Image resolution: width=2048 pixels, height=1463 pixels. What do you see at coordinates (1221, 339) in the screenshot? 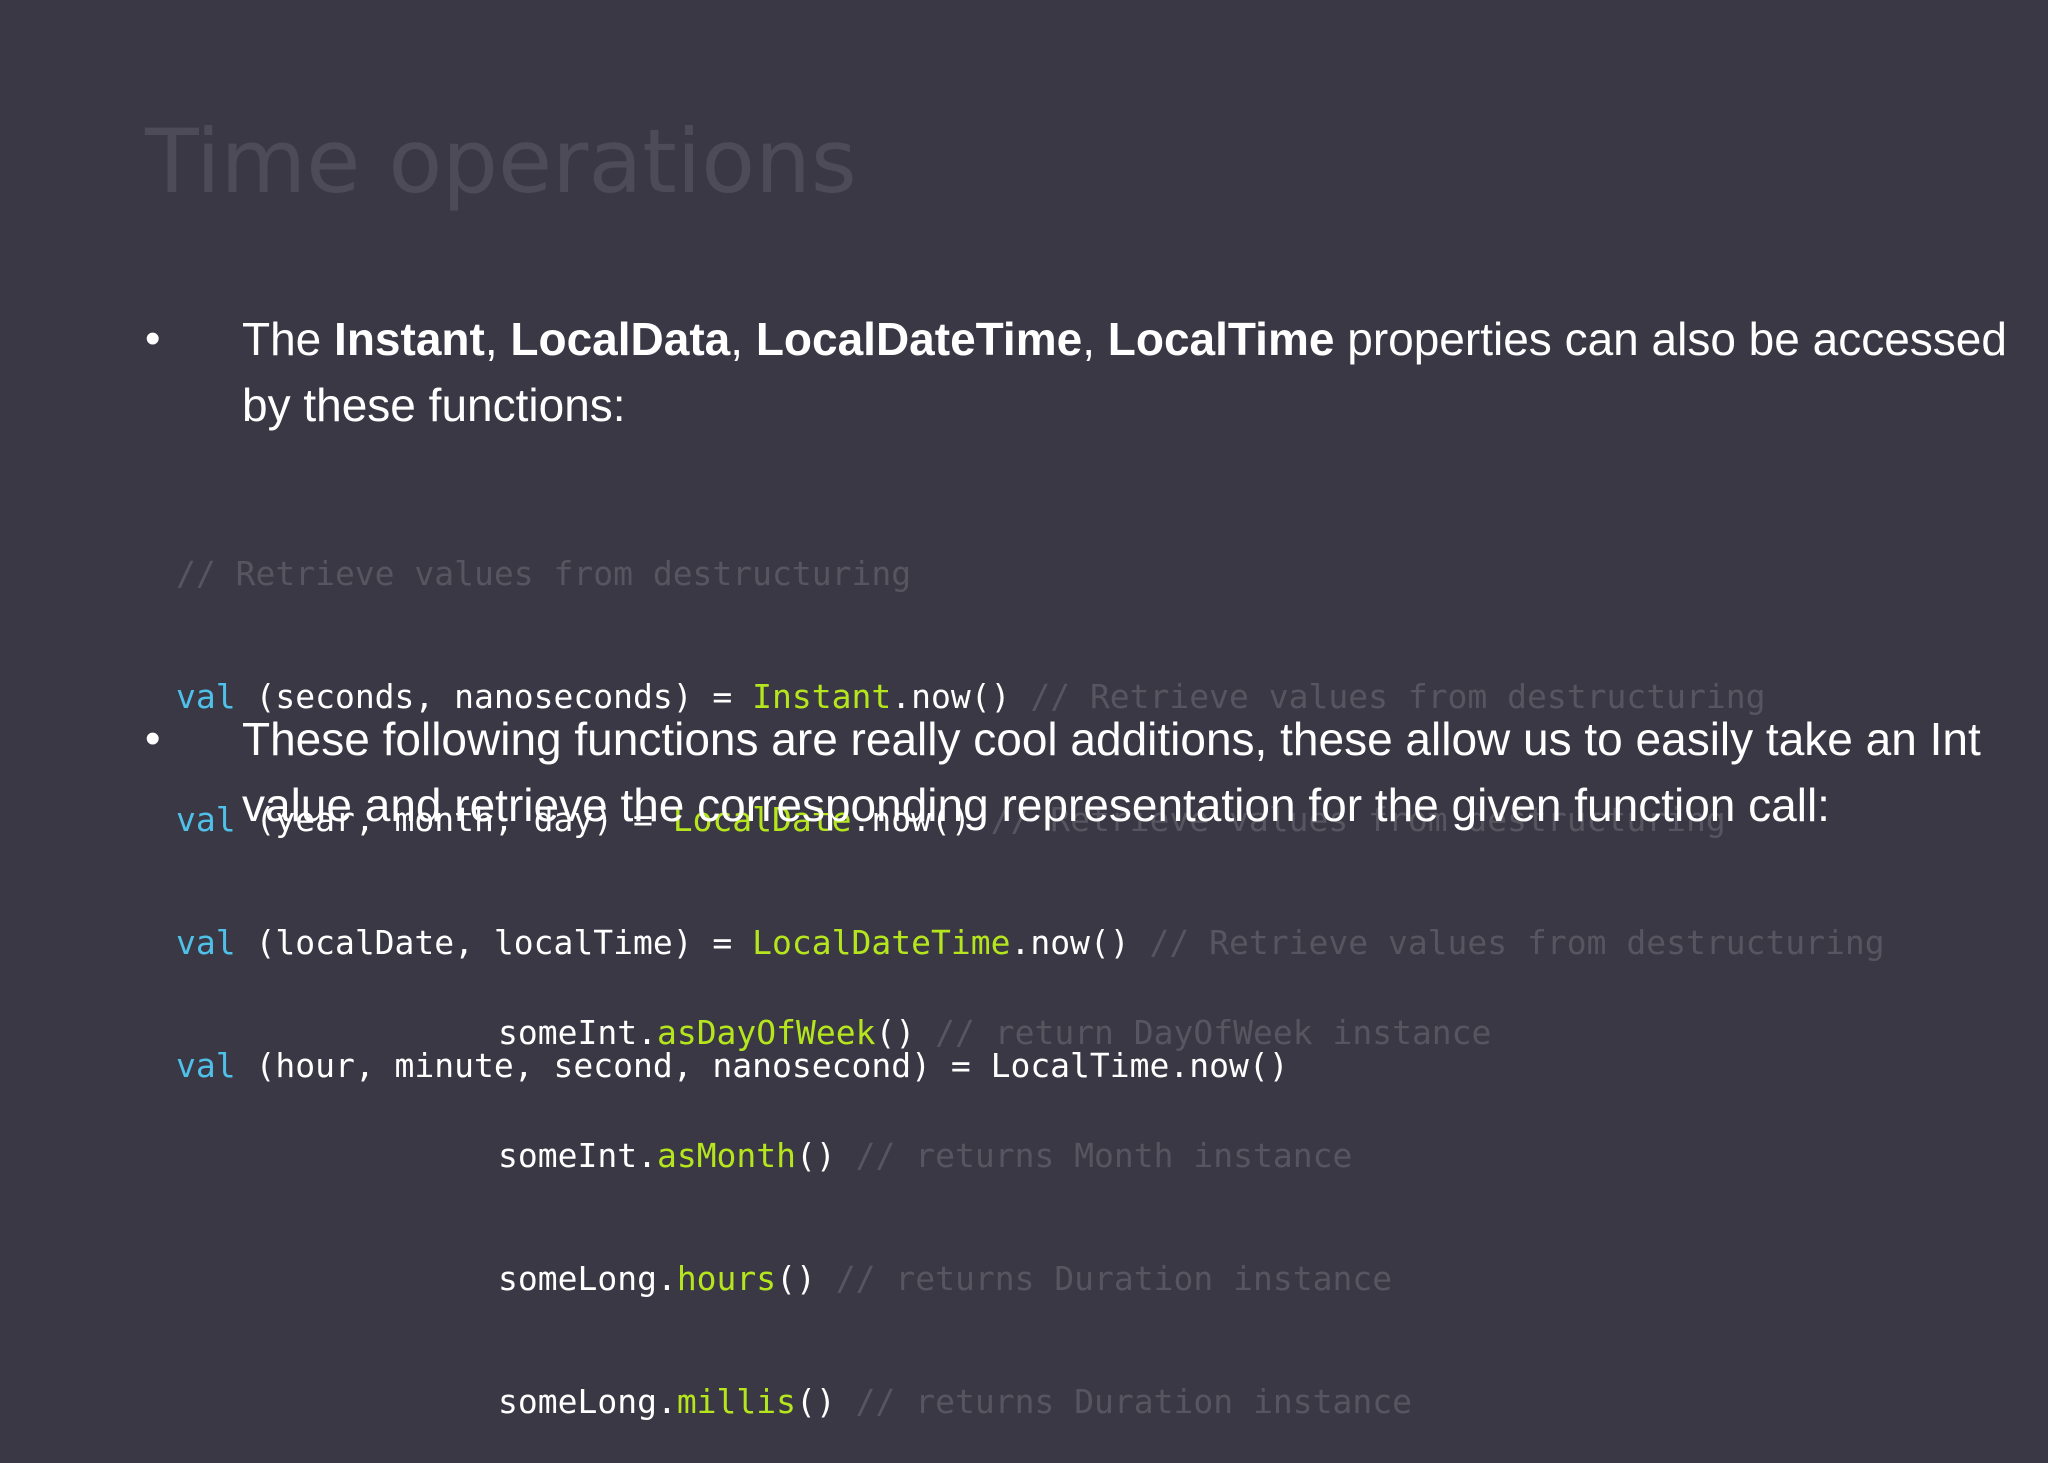
I see `bullet-1-term-localtime: LocalTime` at bounding box center [1221, 339].